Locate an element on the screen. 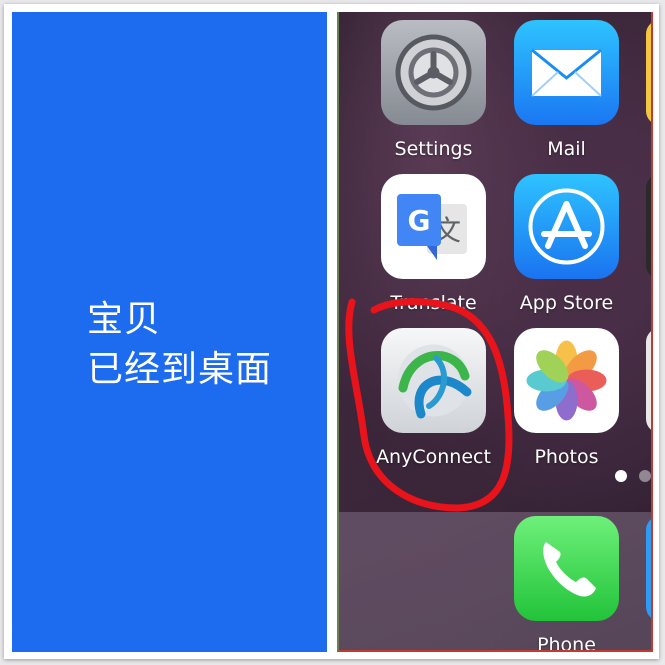 The image size is (665, 665). settings-gear-icon is located at coordinates (433, 72).